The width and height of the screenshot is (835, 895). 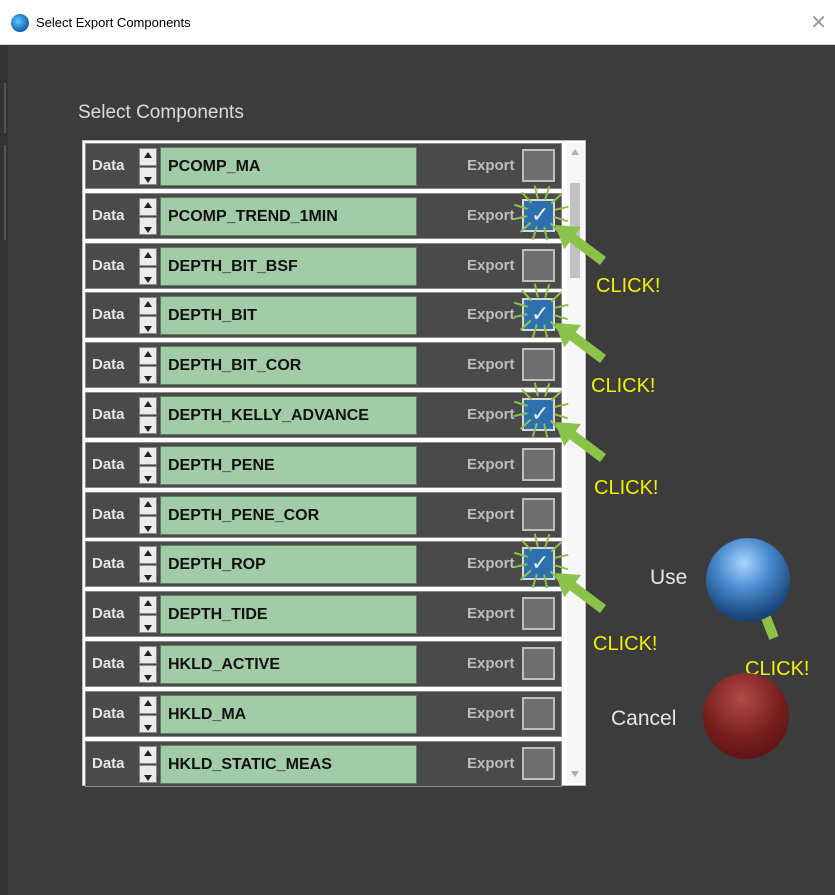 What do you see at coordinates (288, 515) in the screenshot?
I see `component-name-field: DEPTH_PENE_COR` at bounding box center [288, 515].